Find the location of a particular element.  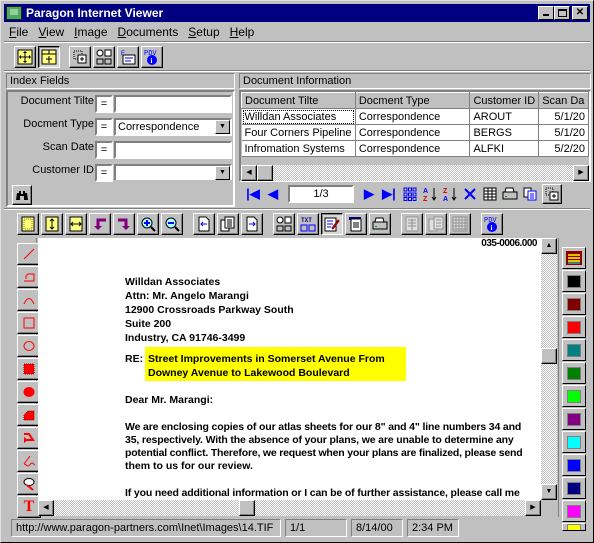

image-print-button is located at coordinates (380, 224).